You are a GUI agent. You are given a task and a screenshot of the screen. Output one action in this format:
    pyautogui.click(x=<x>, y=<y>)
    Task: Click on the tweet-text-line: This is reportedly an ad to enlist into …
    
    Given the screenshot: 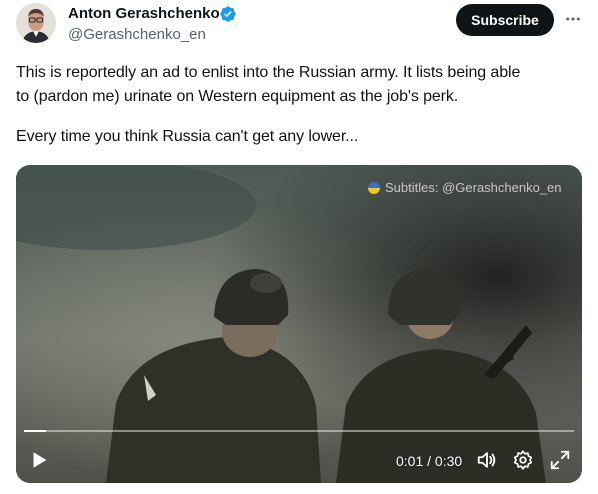 What is the action you would take?
    pyautogui.click(x=268, y=72)
    